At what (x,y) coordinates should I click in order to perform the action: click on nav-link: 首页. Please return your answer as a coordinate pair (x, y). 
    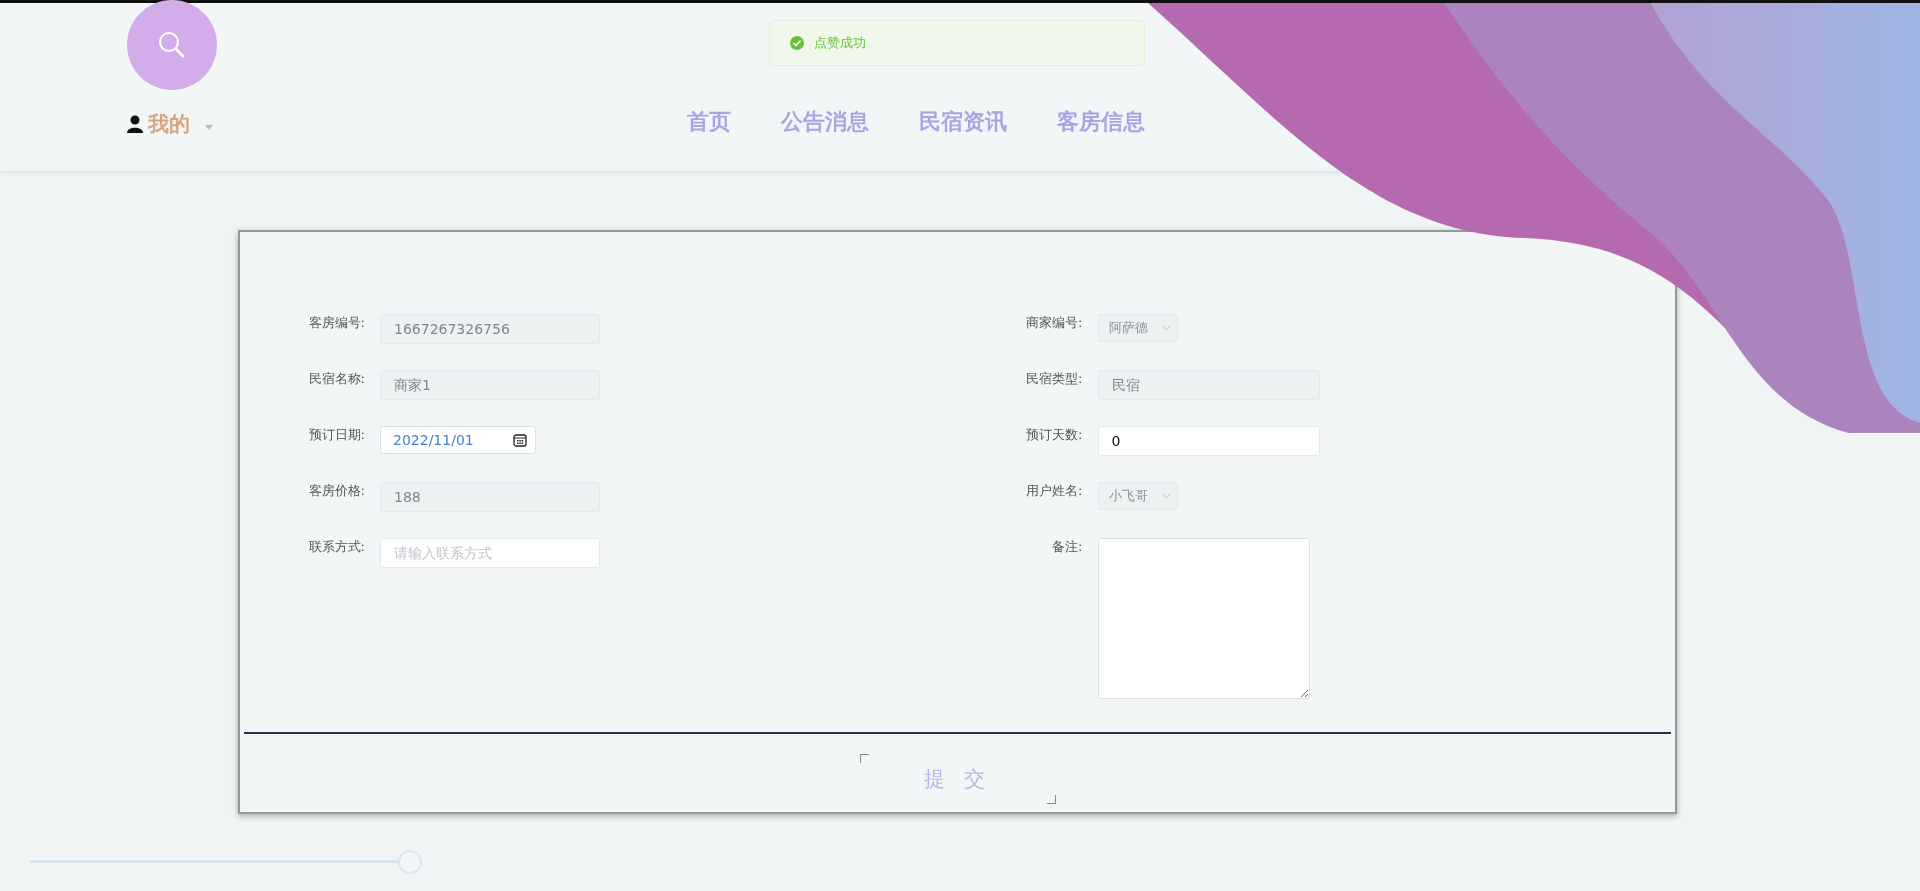
    Looking at the image, I should click on (709, 122).